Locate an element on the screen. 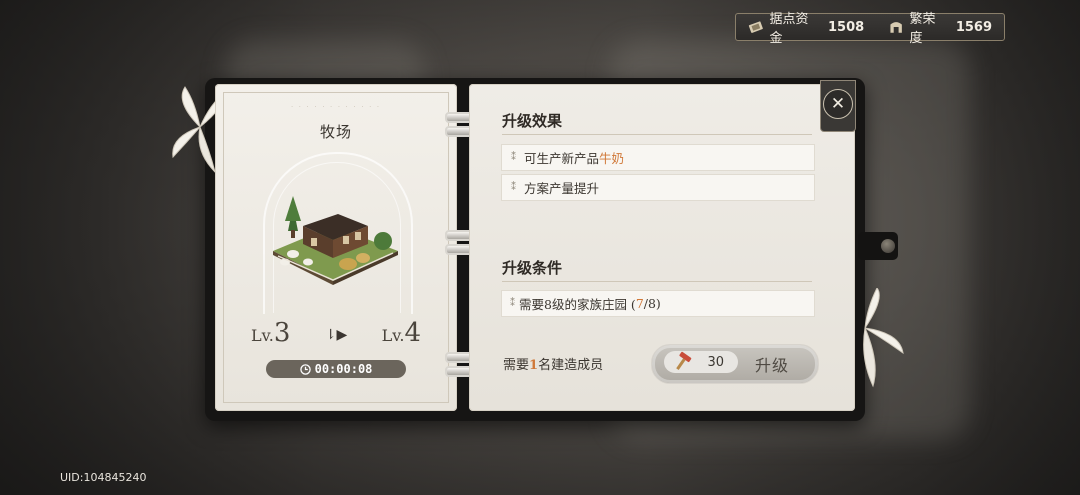 The width and height of the screenshot is (1080, 495). requirement-suffix: 名建造成员 is located at coordinates (571, 365).